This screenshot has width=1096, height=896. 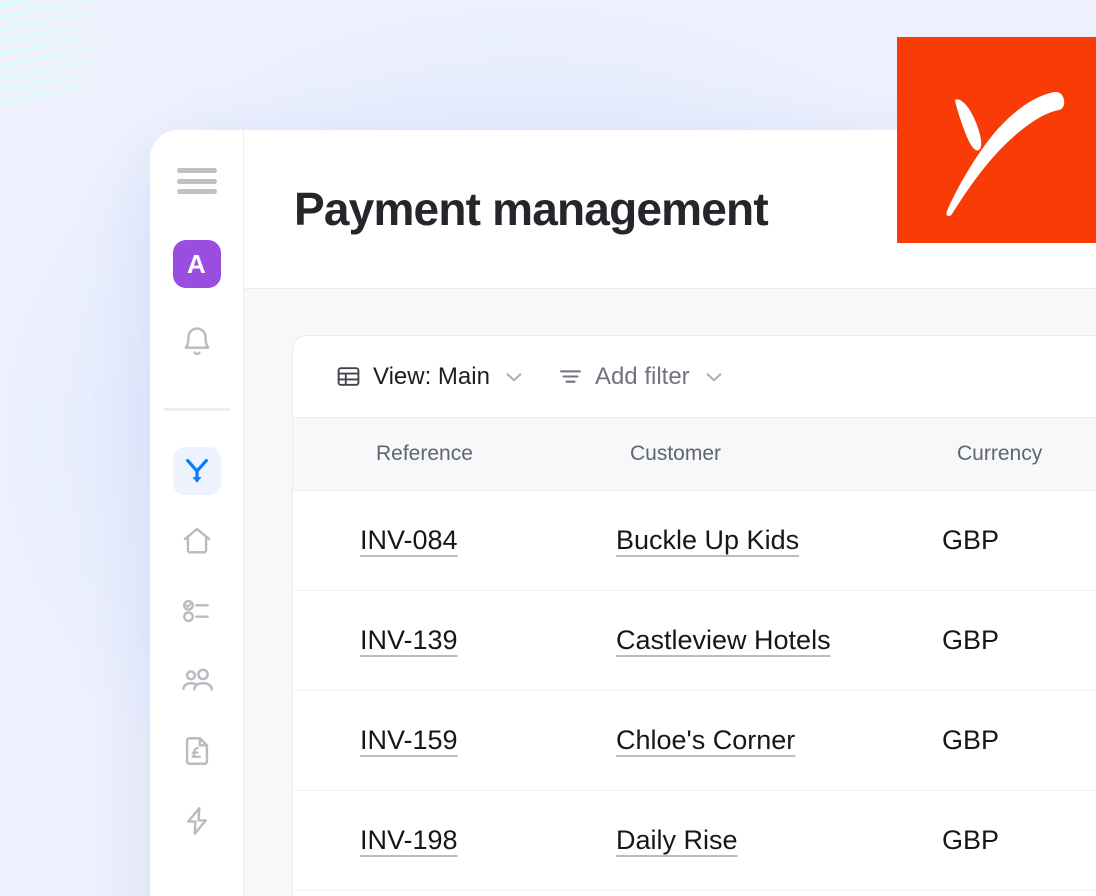 What do you see at coordinates (197, 821) in the screenshot?
I see `lightning-bolt-icon` at bounding box center [197, 821].